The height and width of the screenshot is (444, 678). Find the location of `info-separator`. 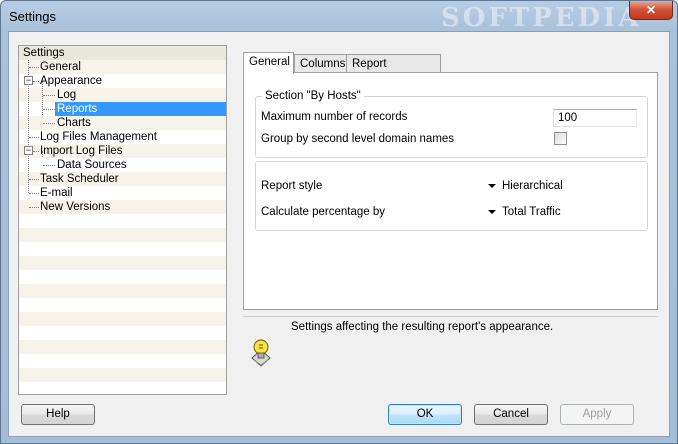

info-separator is located at coordinates (450, 316).